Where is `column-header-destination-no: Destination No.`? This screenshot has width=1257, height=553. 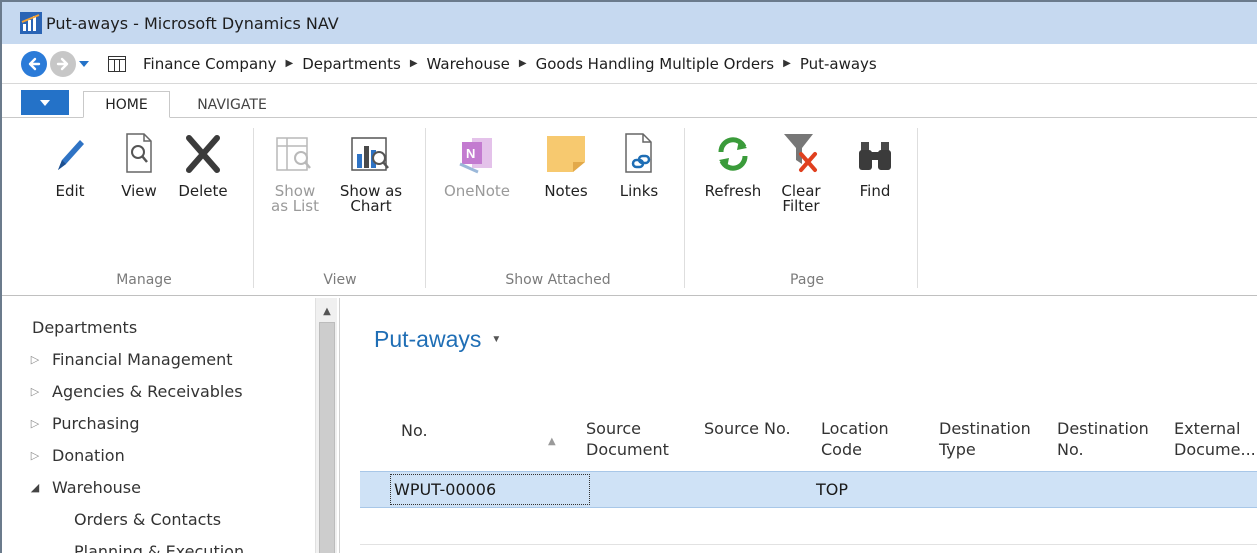 column-header-destination-no: Destination No. is located at coordinates (1103, 439).